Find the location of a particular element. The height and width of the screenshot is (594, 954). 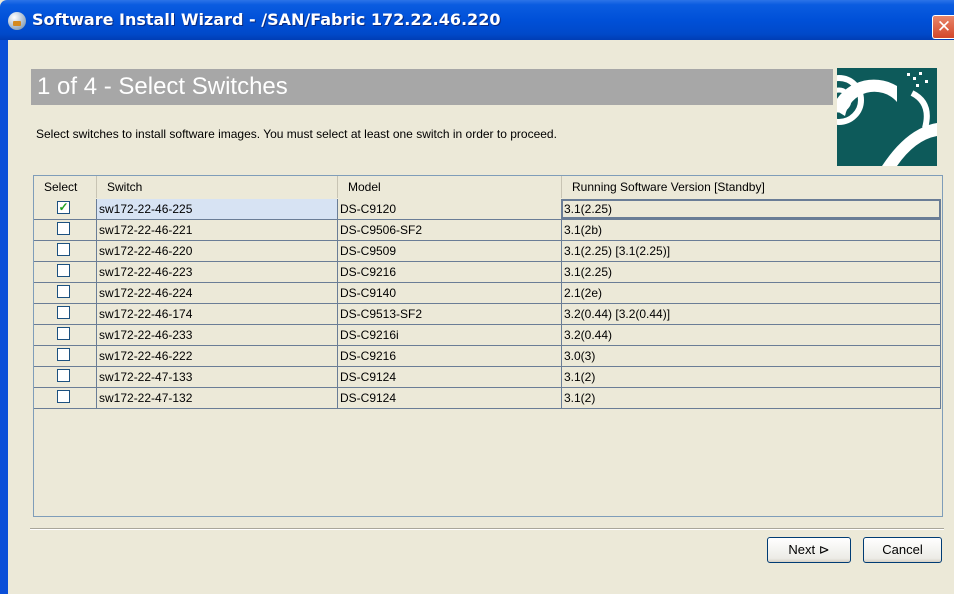

column-header-switch: Switch is located at coordinates (216, 187).